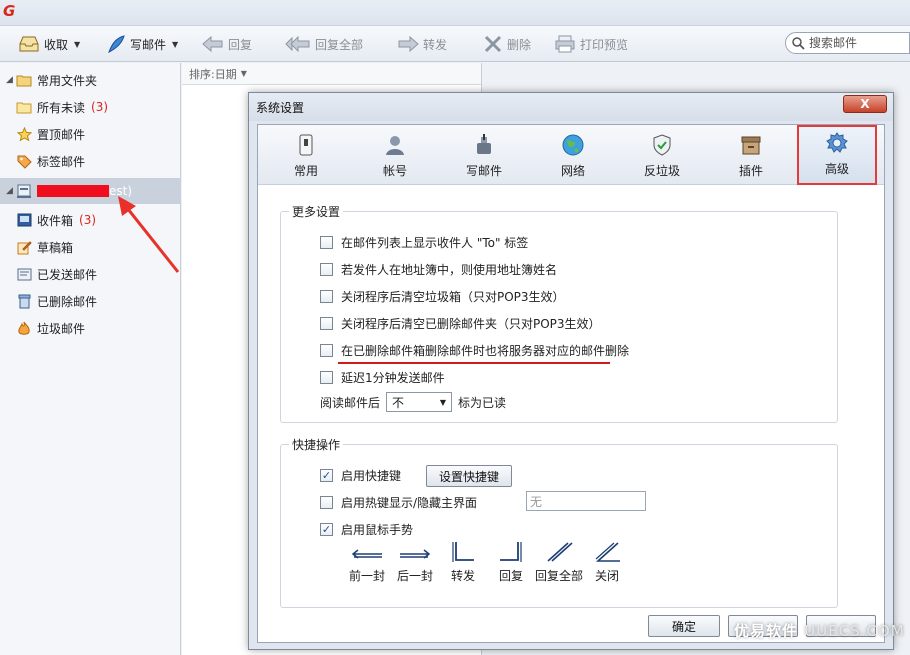  I want to click on gesture-close: 关闭, so click(607, 562).